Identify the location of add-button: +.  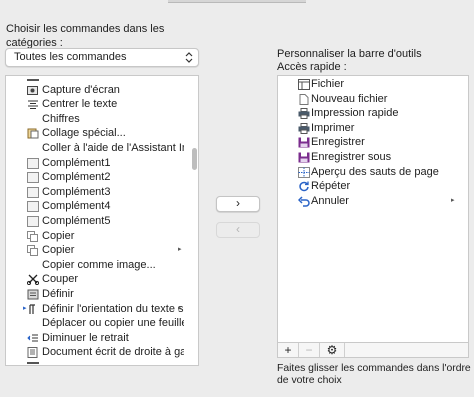
(288, 350).